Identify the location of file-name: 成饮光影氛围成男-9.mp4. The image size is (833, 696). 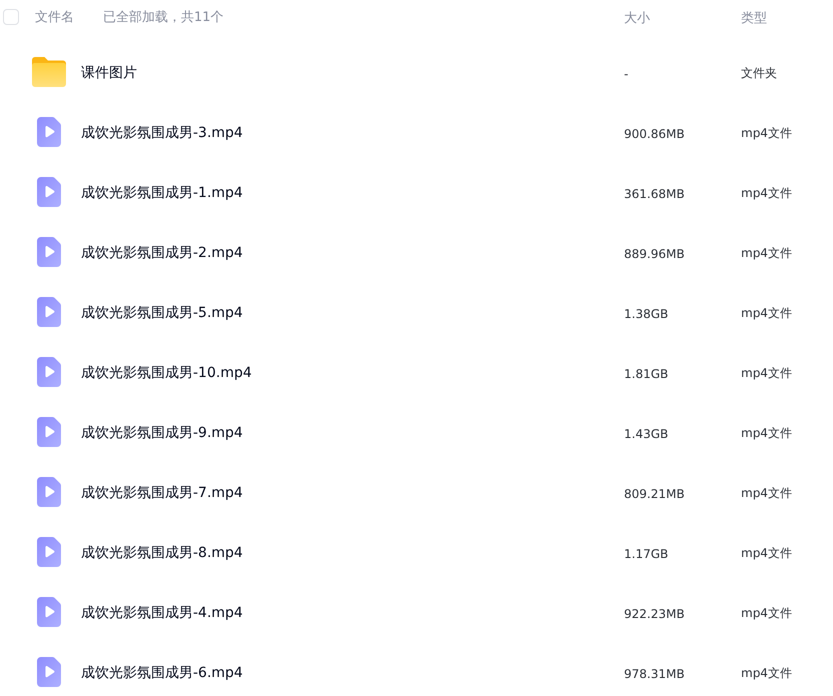
(162, 433).